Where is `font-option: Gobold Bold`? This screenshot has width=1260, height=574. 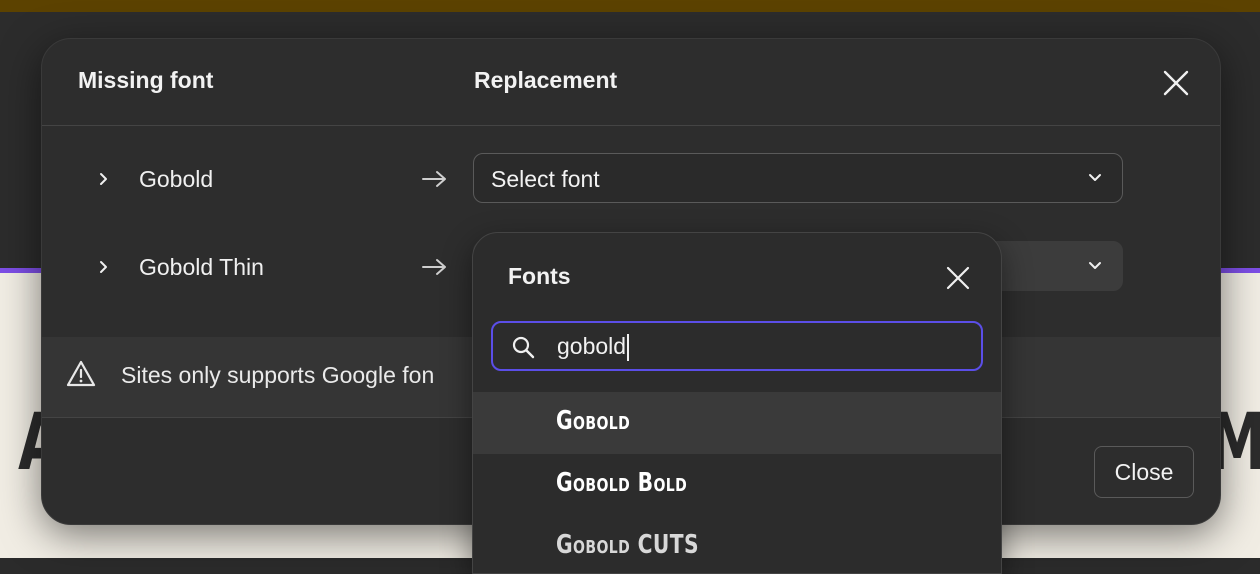 font-option: Gobold Bold is located at coordinates (737, 485).